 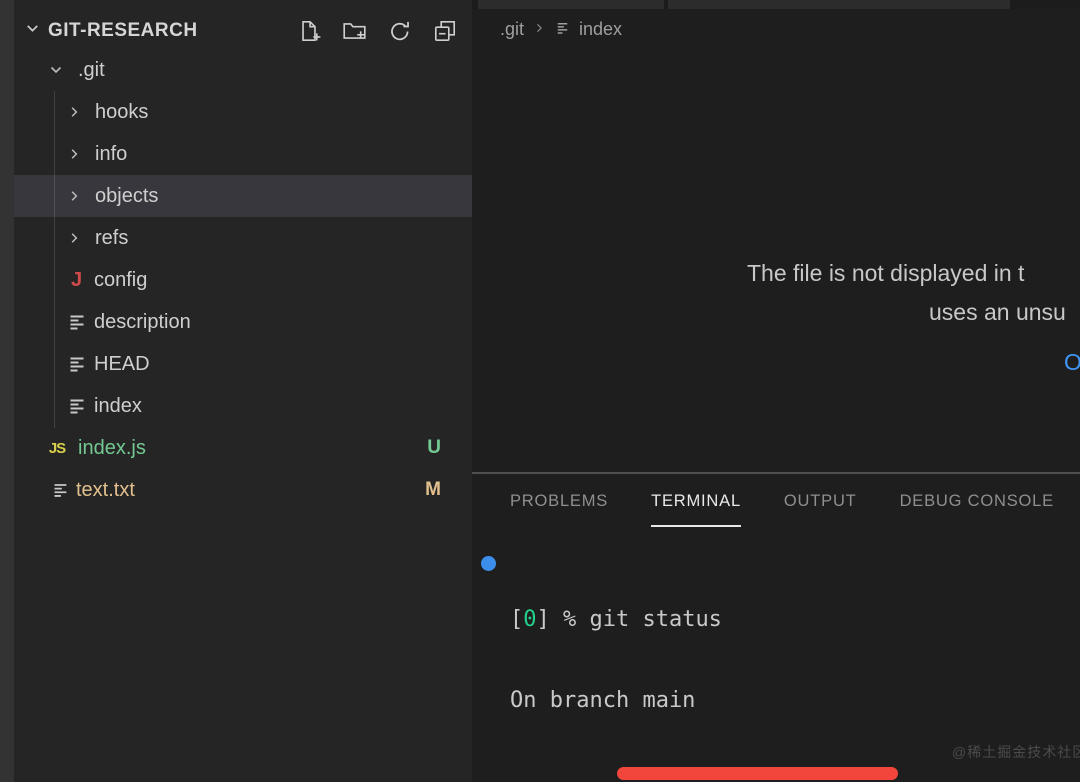 I want to click on new-folder-icon, so click(x=354, y=30).